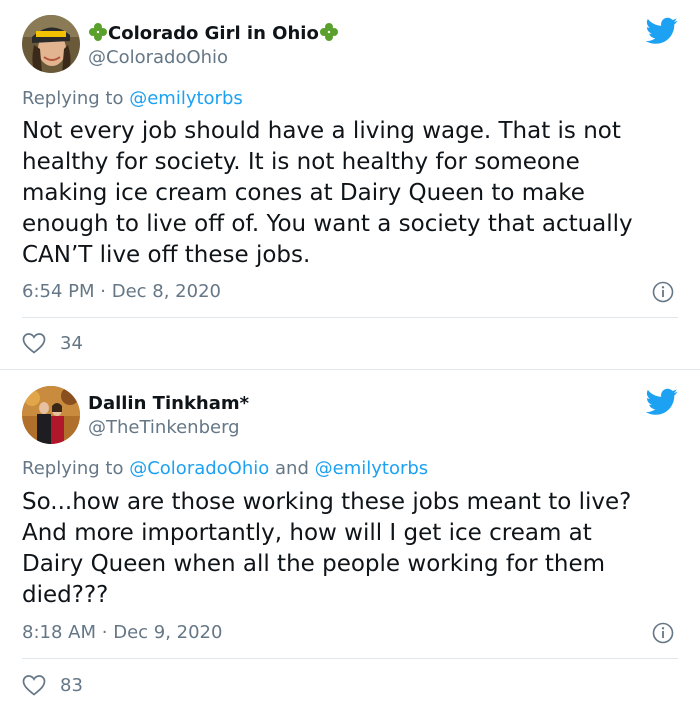 The image size is (700, 712). I want to click on user-handle: @TheTinkenberg, so click(164, 427).